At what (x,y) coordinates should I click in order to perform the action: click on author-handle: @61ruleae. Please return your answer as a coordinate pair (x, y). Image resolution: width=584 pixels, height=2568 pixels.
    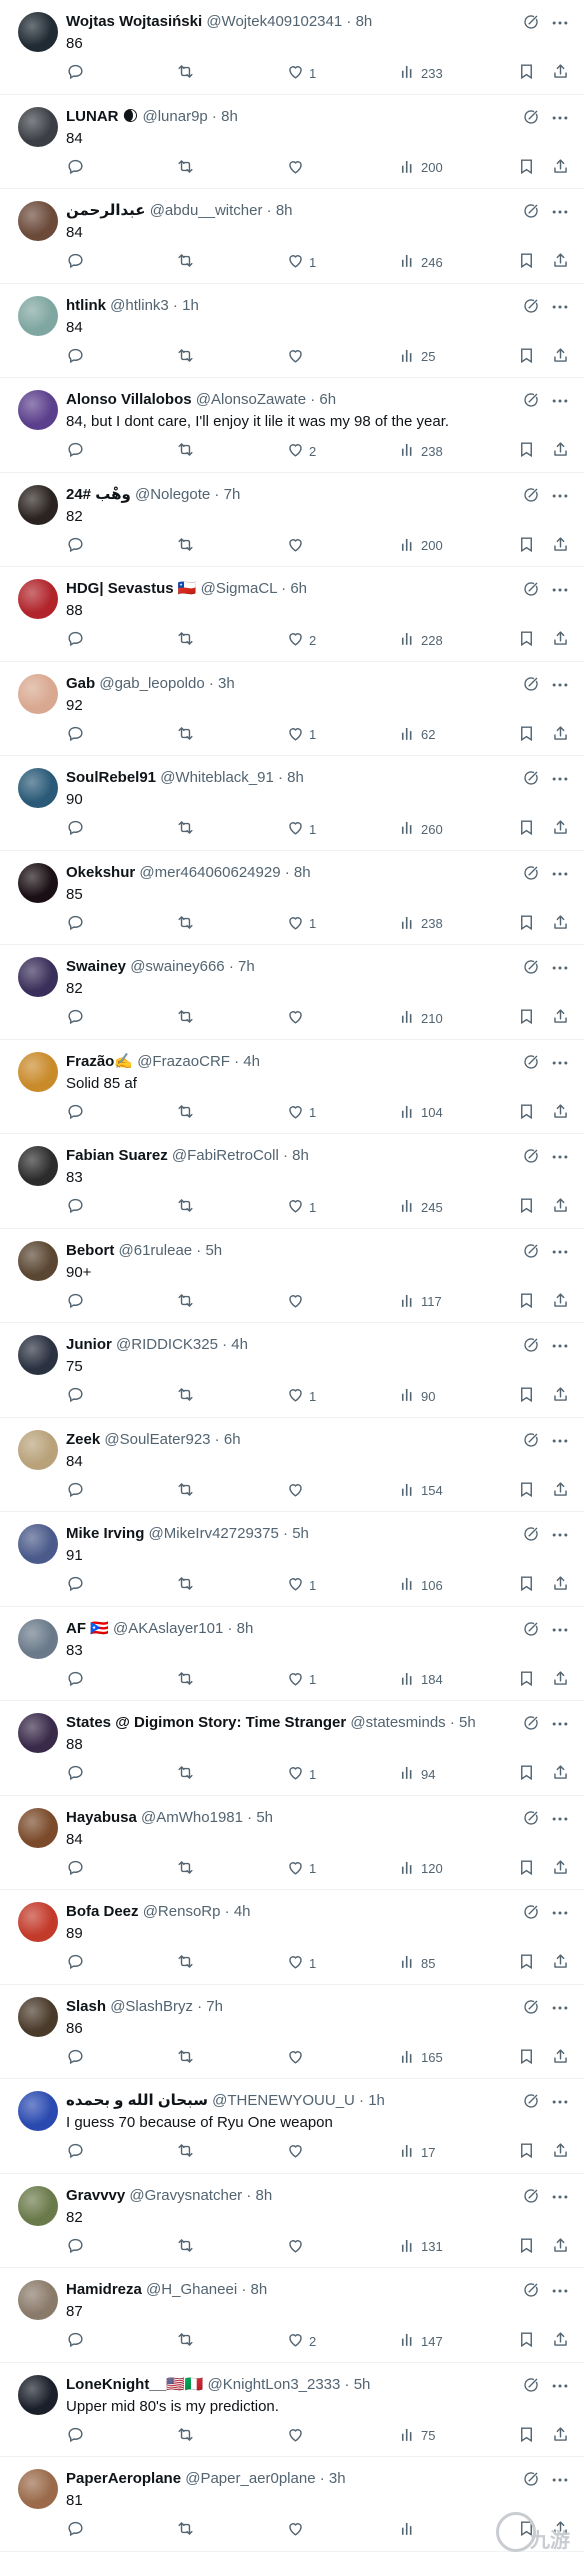
    Looking at the image, I should click on (156, 1250).